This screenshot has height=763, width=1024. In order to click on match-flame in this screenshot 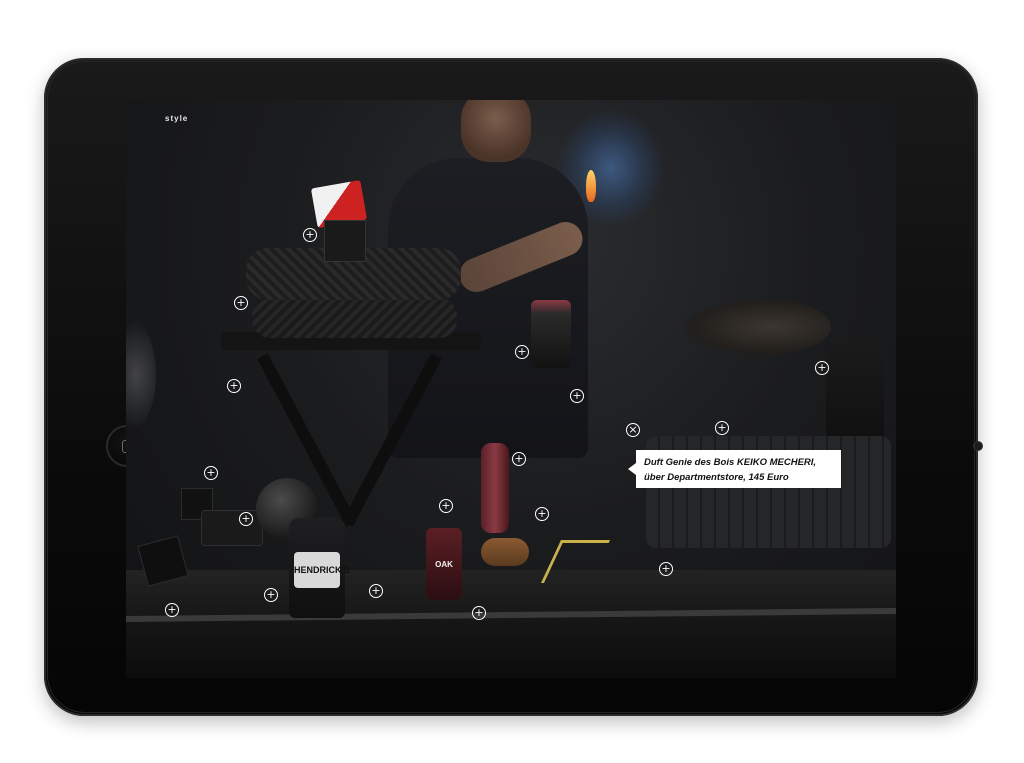, I will do `click(591, 186)`.